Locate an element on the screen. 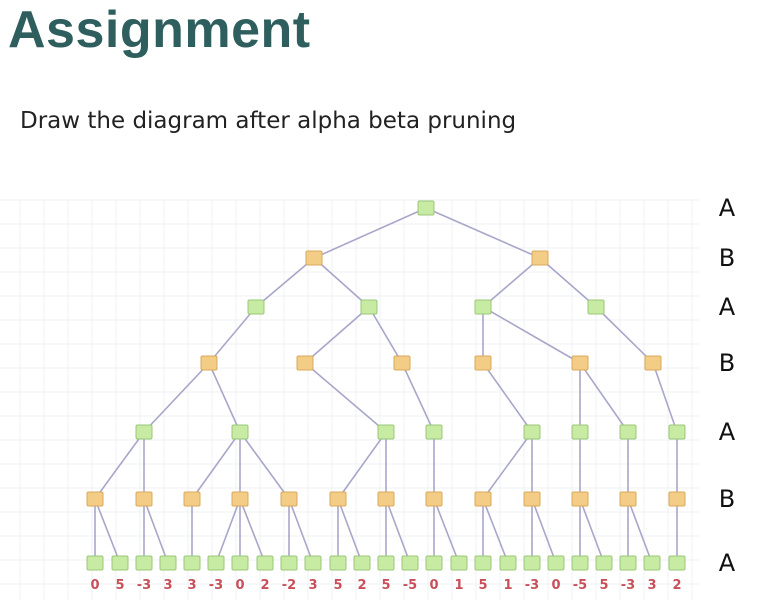 The image size is (777, 614). level-labels: ABABABA is located at coordinates (727, 385).